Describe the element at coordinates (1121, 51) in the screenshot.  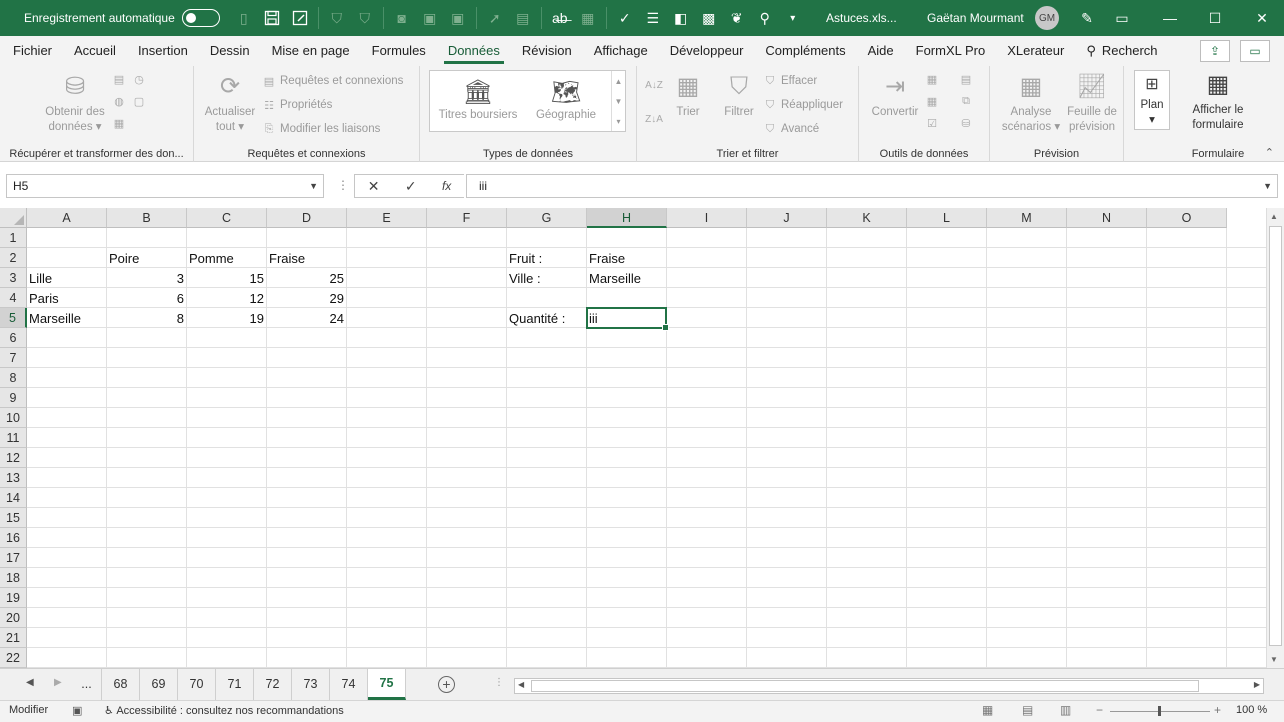
I see `search-box: ⚲ Recherch` at that location.